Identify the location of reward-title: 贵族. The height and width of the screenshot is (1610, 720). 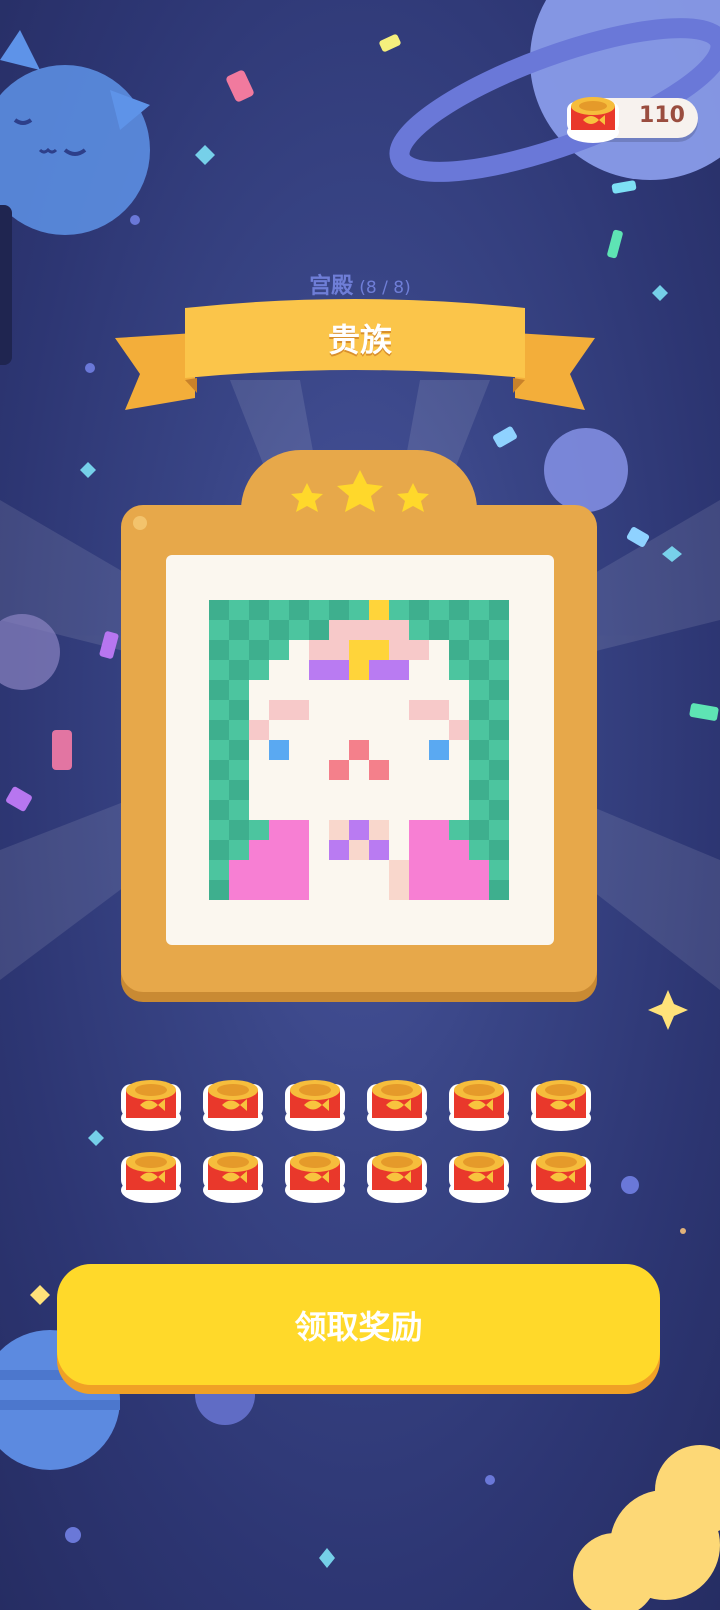
(359, 340).